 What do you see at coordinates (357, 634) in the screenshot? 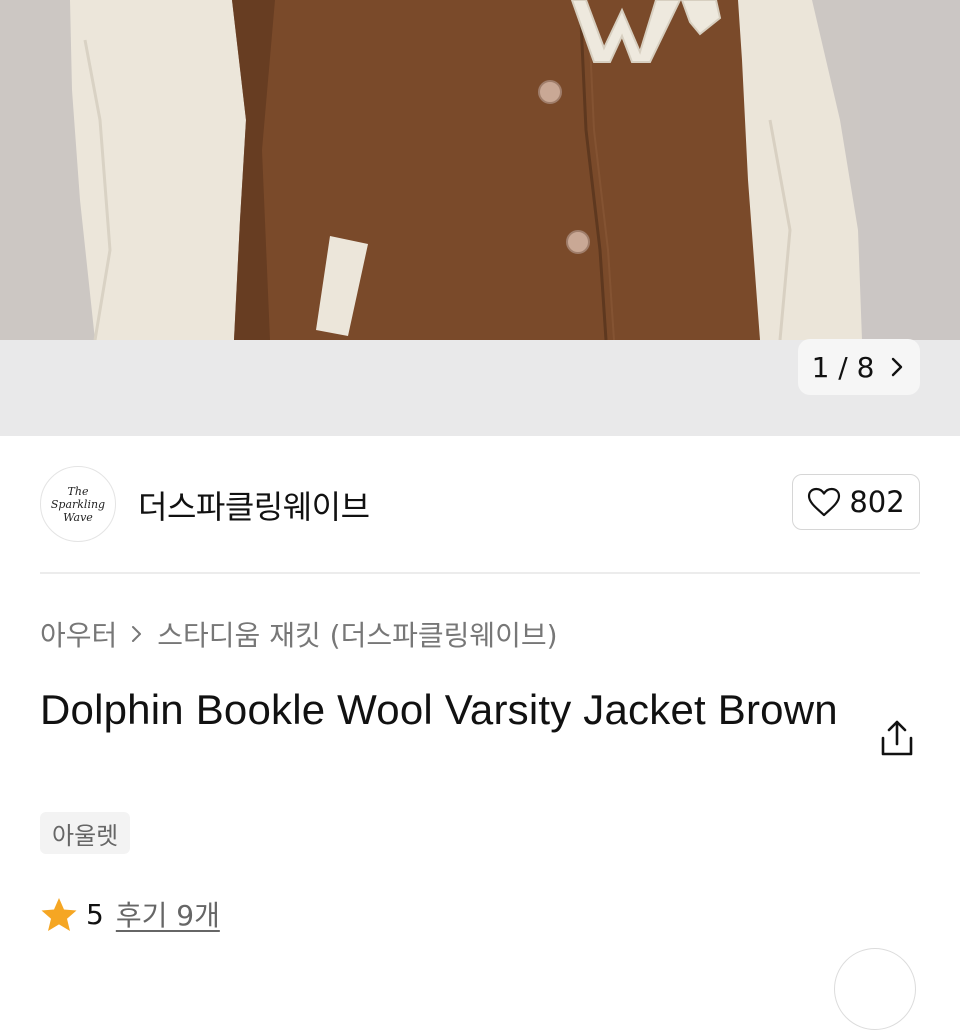
I see `breadcrumb-subcategory: 스타디움 재킷 (더스파클링웨이브)` at bounding box center [357, 634].